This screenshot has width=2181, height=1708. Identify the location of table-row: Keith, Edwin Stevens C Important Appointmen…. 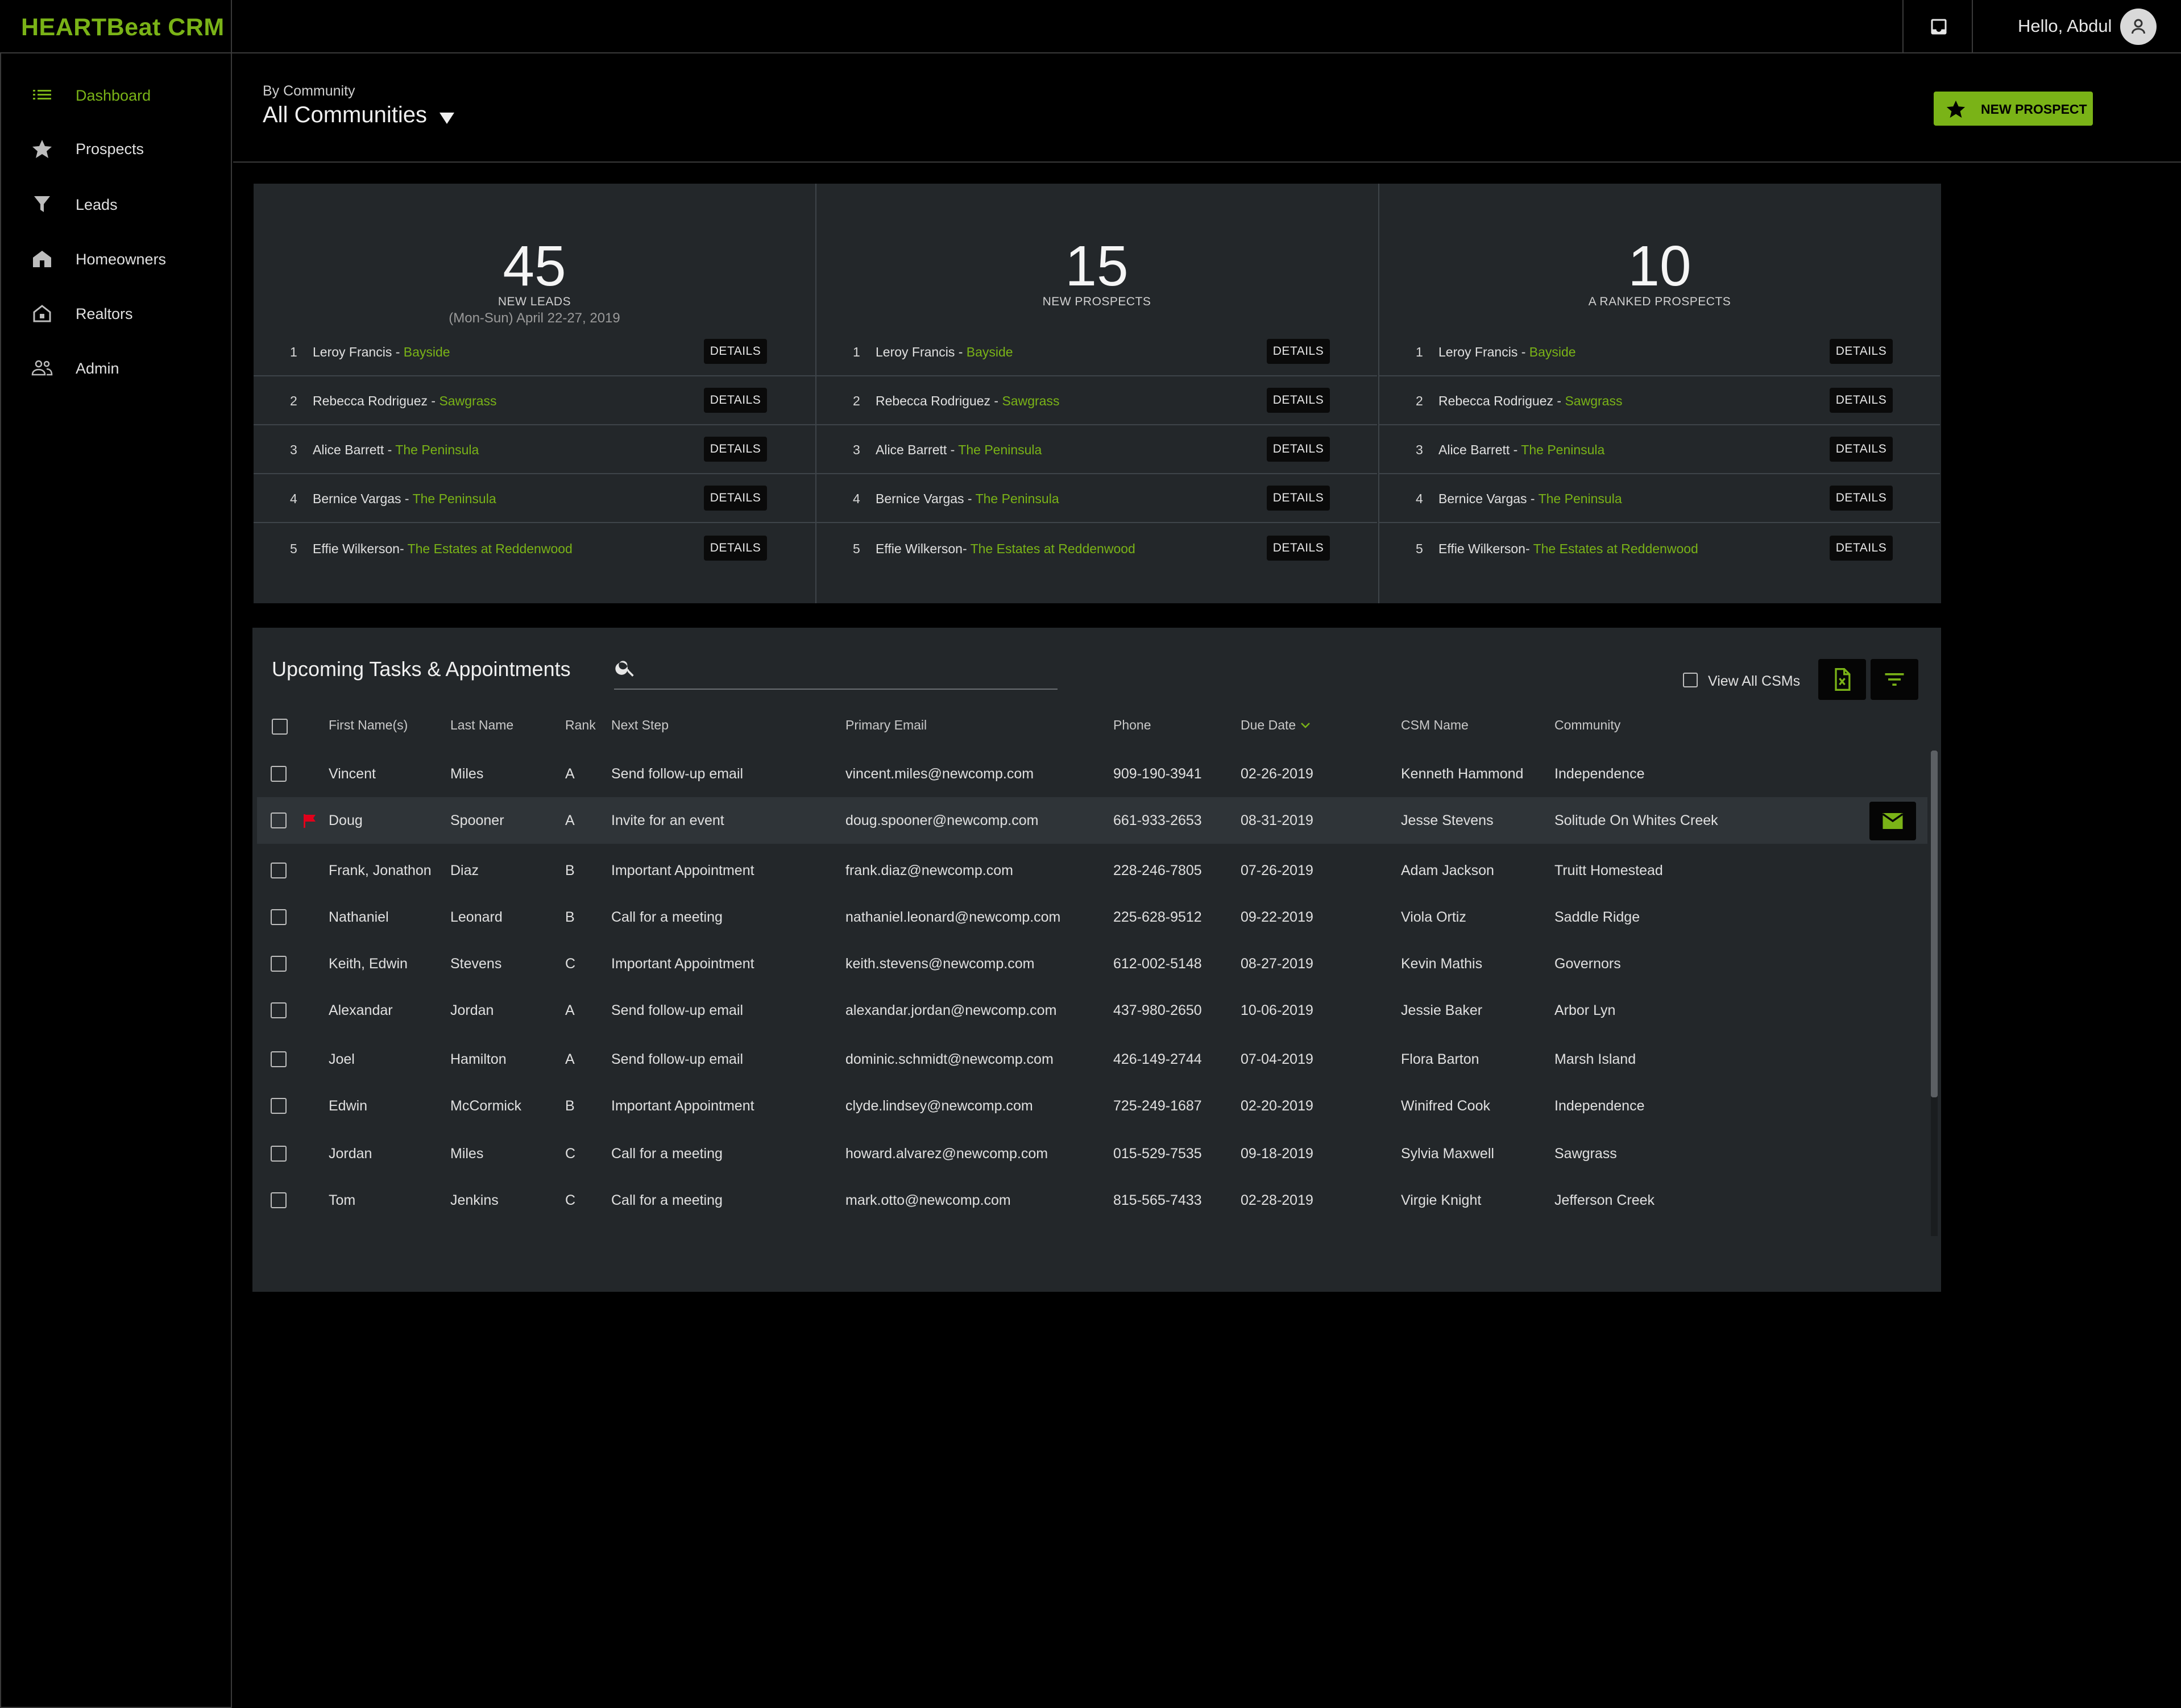
(1092, 963).